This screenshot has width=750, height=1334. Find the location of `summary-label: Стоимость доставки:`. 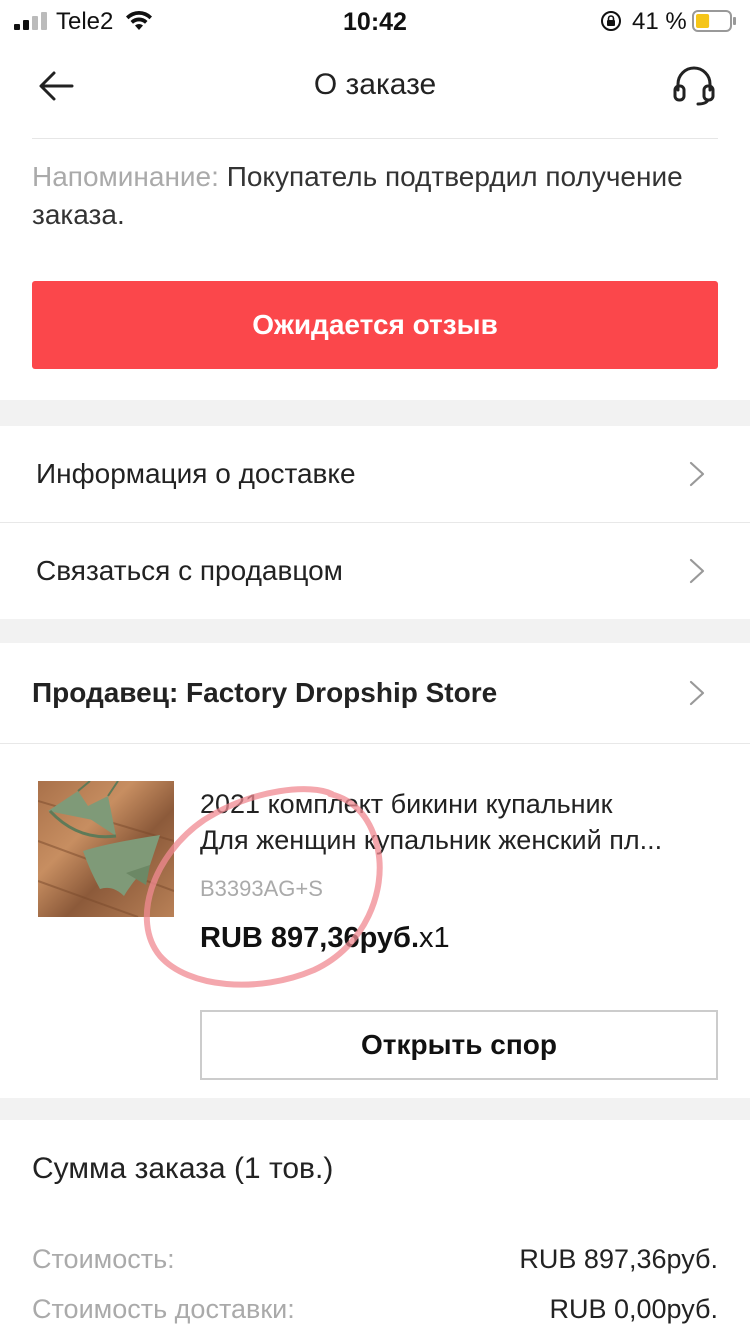

summary-label: Стоимость доставки: is located at coordinates (163, 1309).